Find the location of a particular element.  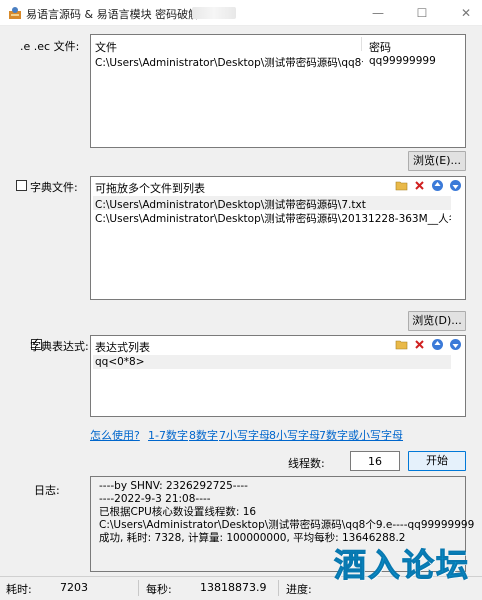

log-line: ----by SHNV: 2326292725---- is located at coordinates (173, 486).